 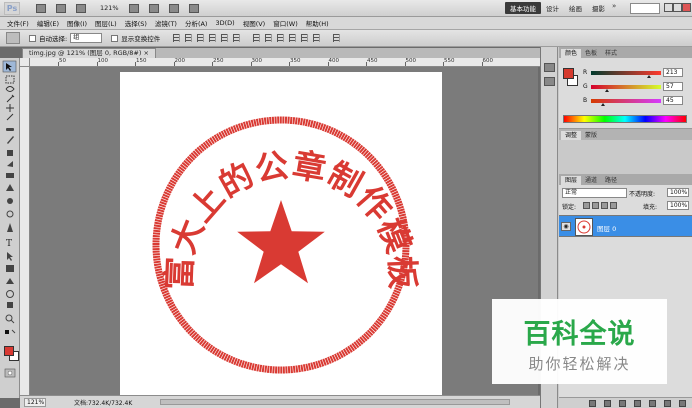 I want to click on quick-select-tool-icon, so click(x=10, y=98).